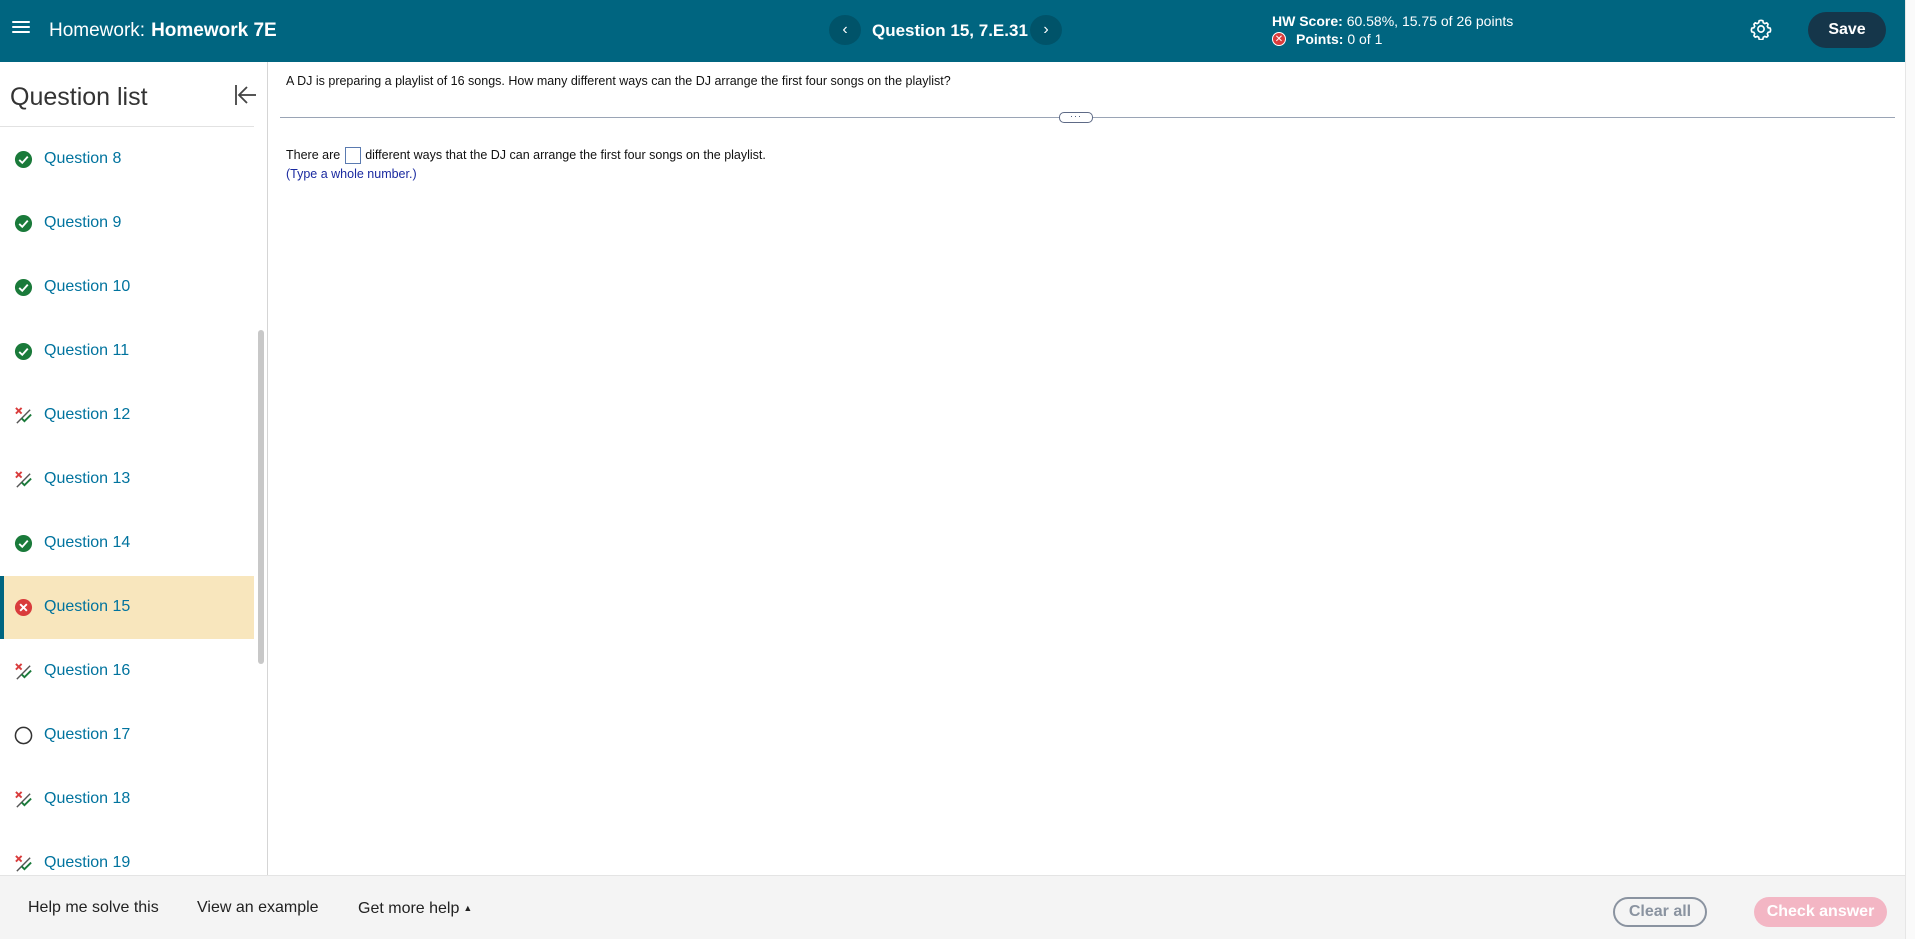 Image resolution: width=1915 pixels, height=939 pixels. I want to click on answer-hint: (Type a whole number.), so click(351, 174).